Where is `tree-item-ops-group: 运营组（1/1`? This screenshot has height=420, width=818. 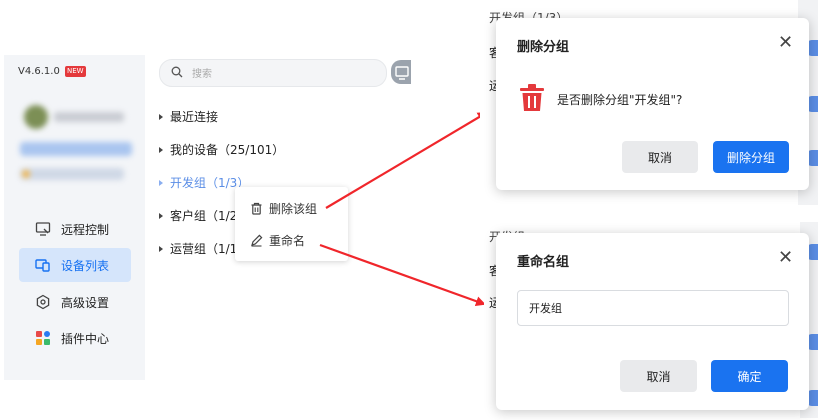
tree-item-ops-group: 运营组（1/1 is located at coordinates (198, 248).